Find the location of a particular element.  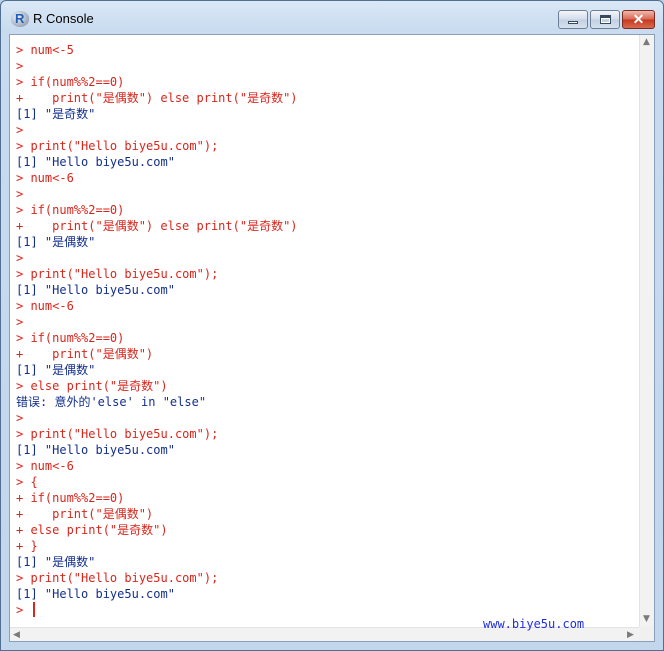

console-output-line: [1] "是奇数" is located at coordinates (56, 114).